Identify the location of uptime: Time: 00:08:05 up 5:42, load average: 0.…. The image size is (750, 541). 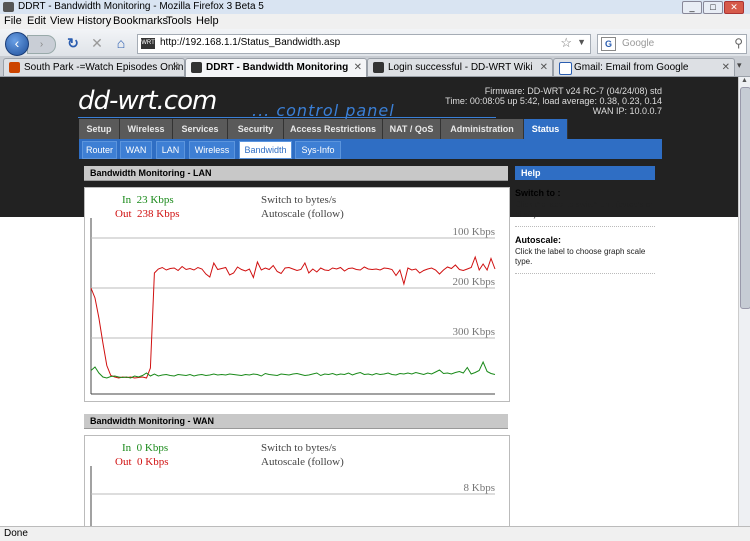
(553, 101).